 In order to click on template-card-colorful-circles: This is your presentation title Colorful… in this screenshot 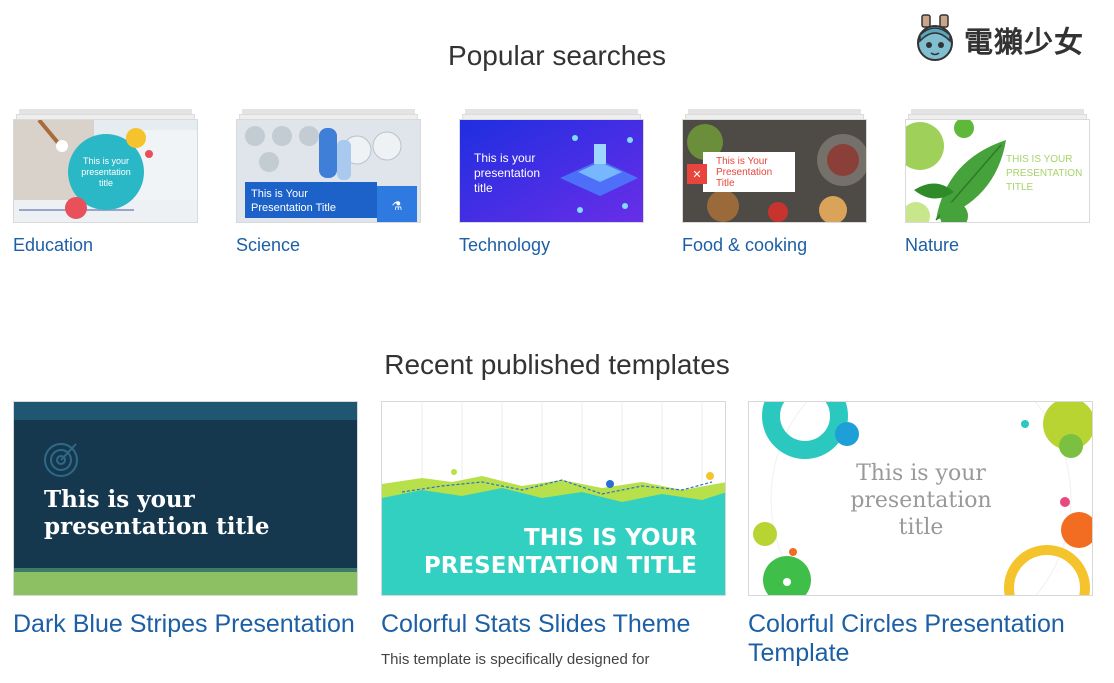, I will do `click(920, 534)`.